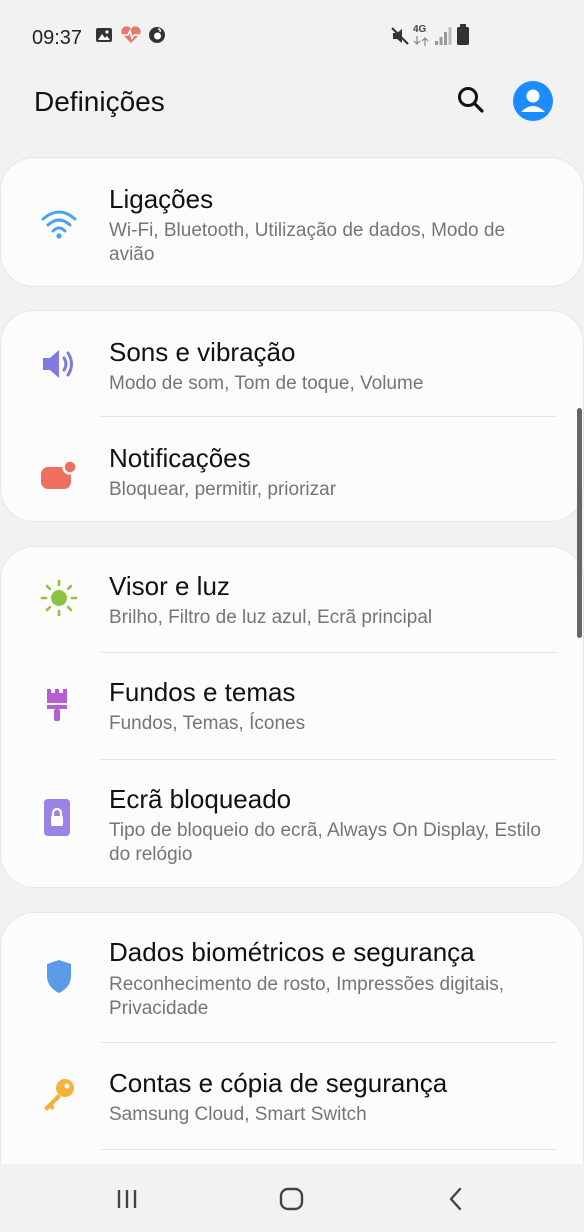  I want to click on navigation-bar, so click(292, 1198).